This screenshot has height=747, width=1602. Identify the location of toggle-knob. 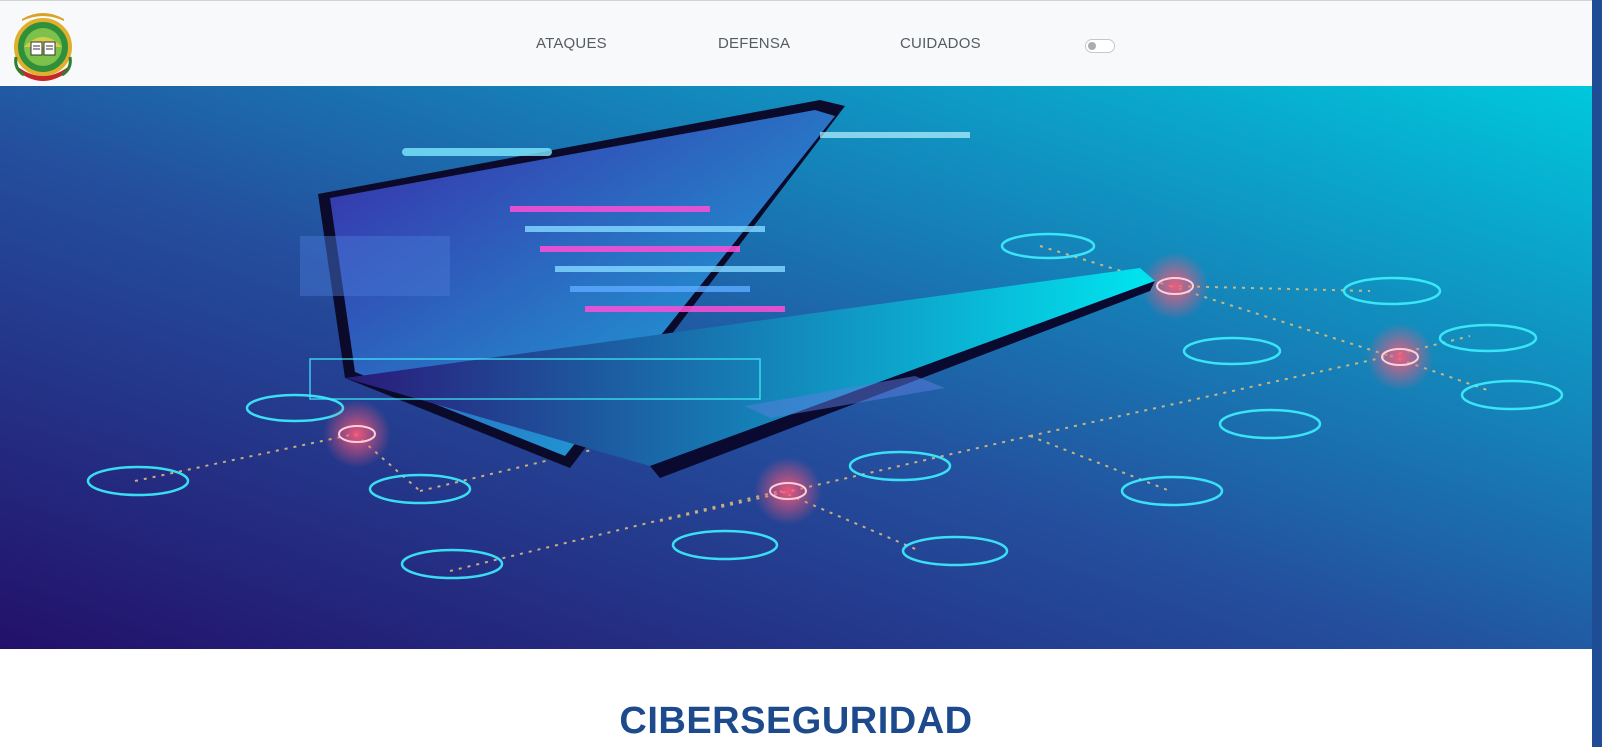
(1092, 46).